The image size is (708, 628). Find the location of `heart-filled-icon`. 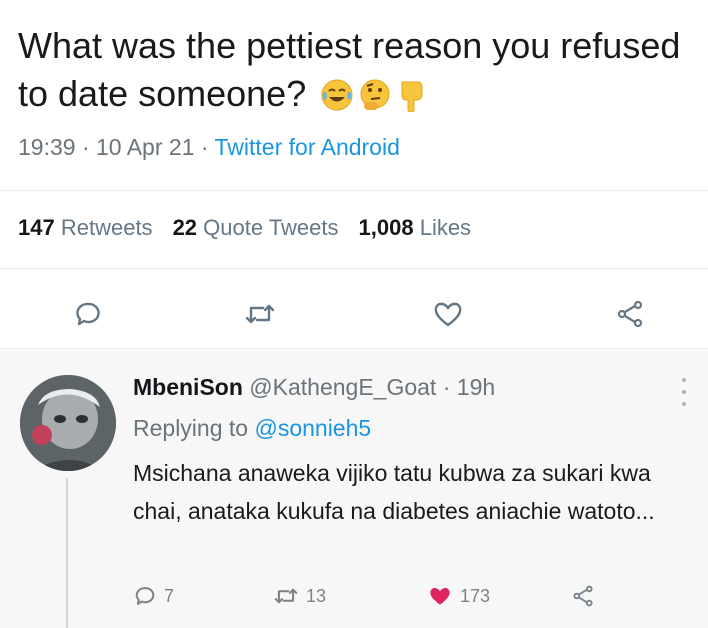

heart-filled-icon is located at coordinates (440, 596).